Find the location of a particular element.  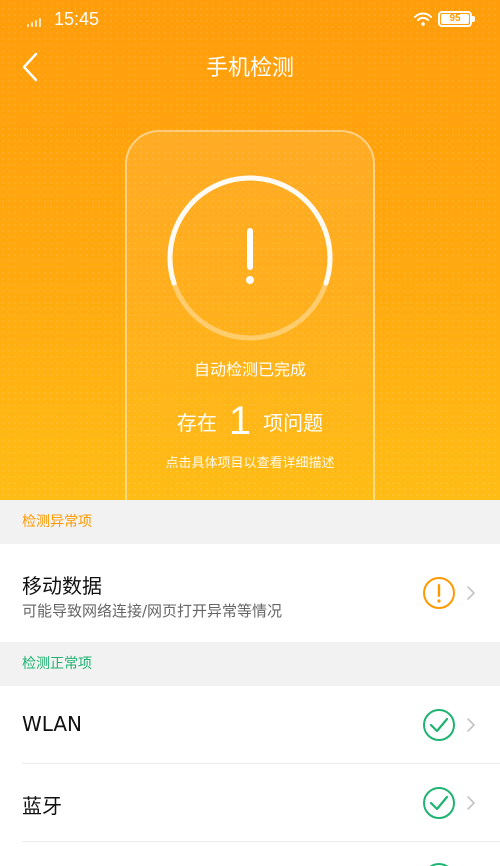

battery-icon: 95 is located at coordinates (455, 19).